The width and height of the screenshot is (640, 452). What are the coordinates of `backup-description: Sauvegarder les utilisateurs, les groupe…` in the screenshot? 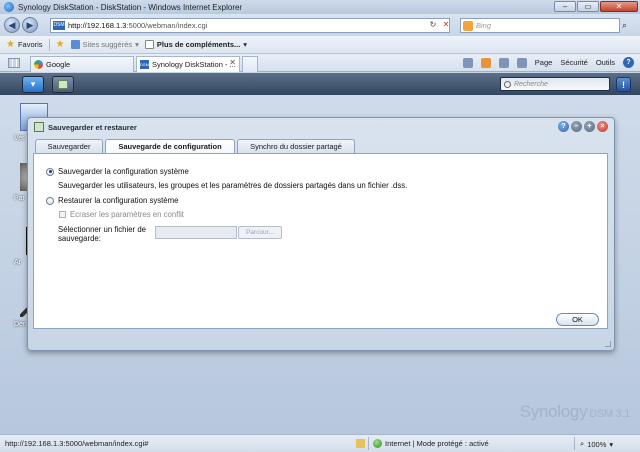 It's located at (233, 185).